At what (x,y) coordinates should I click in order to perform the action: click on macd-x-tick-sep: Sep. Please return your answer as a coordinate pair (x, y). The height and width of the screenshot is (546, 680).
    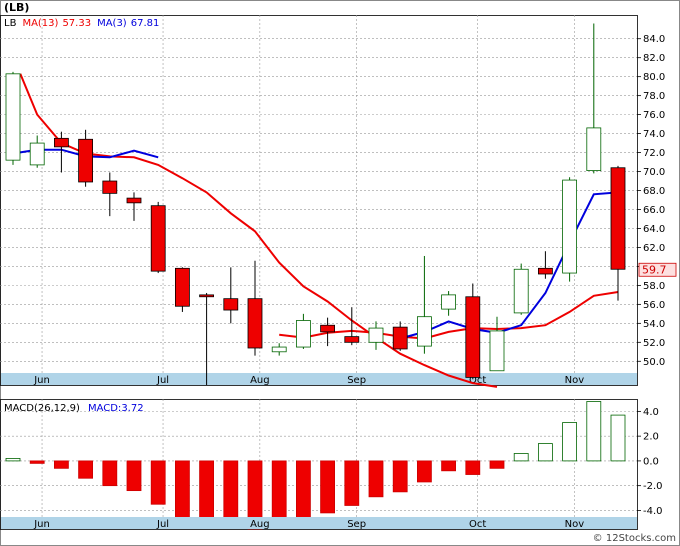
    Looking at the image, I should click on (356, 524).